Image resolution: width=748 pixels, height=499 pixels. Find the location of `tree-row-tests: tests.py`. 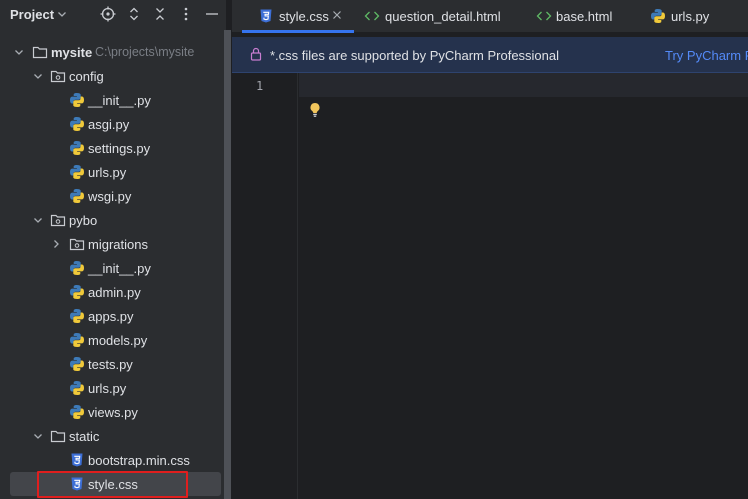

tree-row-tests: tests.py is located at coordinates (112, 364).